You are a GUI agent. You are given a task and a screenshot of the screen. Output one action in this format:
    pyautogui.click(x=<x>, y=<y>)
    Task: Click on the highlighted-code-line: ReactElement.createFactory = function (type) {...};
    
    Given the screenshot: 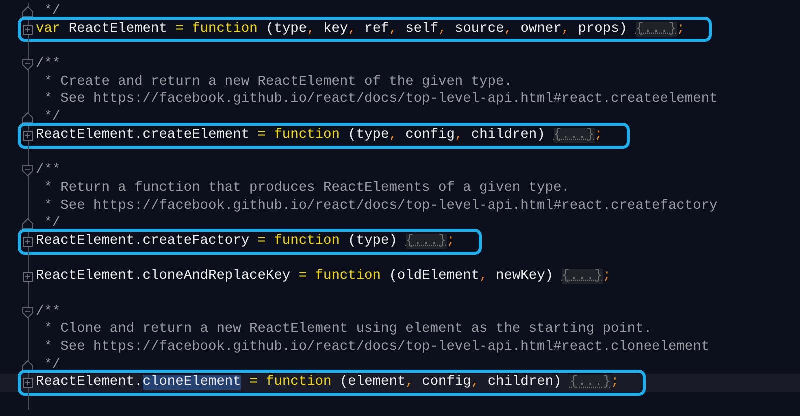 What is the action you would take?
    pyautogui.click(x=250, y=241)
    